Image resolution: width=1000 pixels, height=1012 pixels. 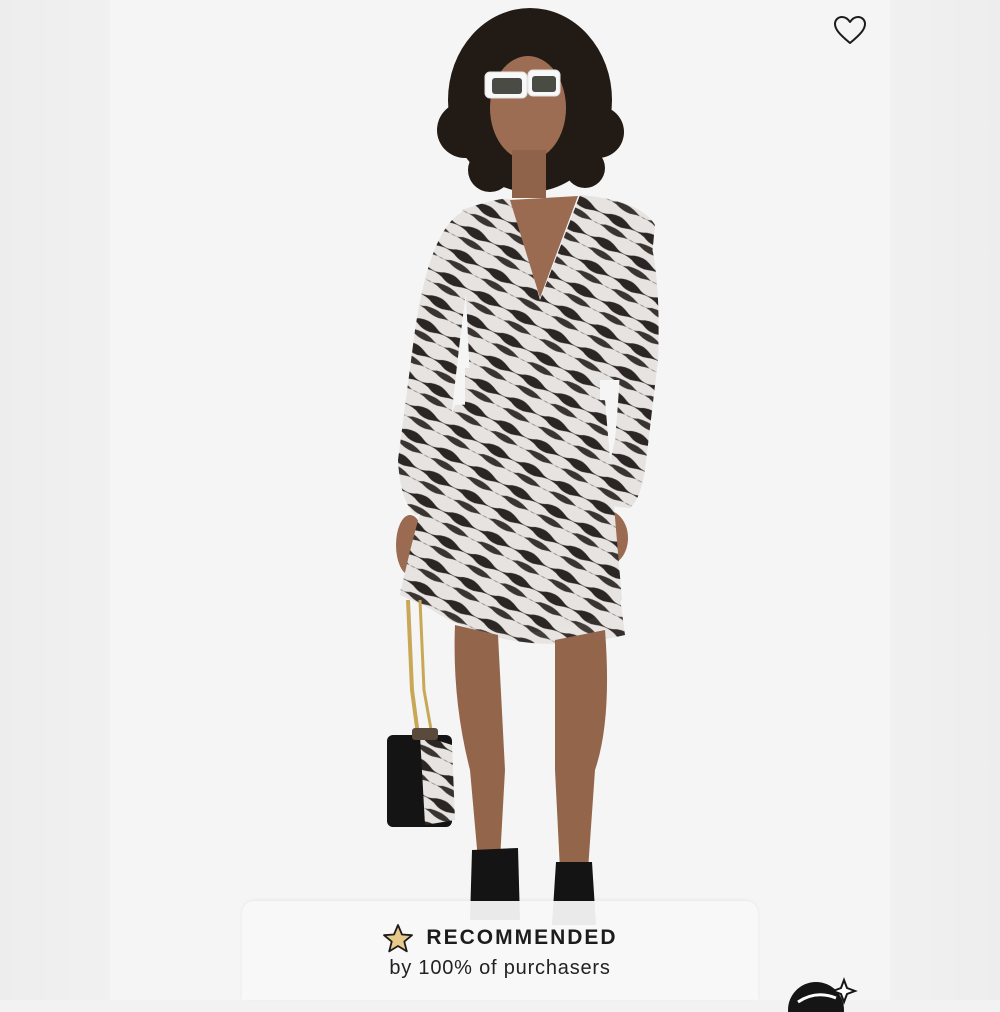 What do you see at coordinates (822, 992) in the screenshot?
I see `sparkle-badge-icon` at bounding box center [822, 992].